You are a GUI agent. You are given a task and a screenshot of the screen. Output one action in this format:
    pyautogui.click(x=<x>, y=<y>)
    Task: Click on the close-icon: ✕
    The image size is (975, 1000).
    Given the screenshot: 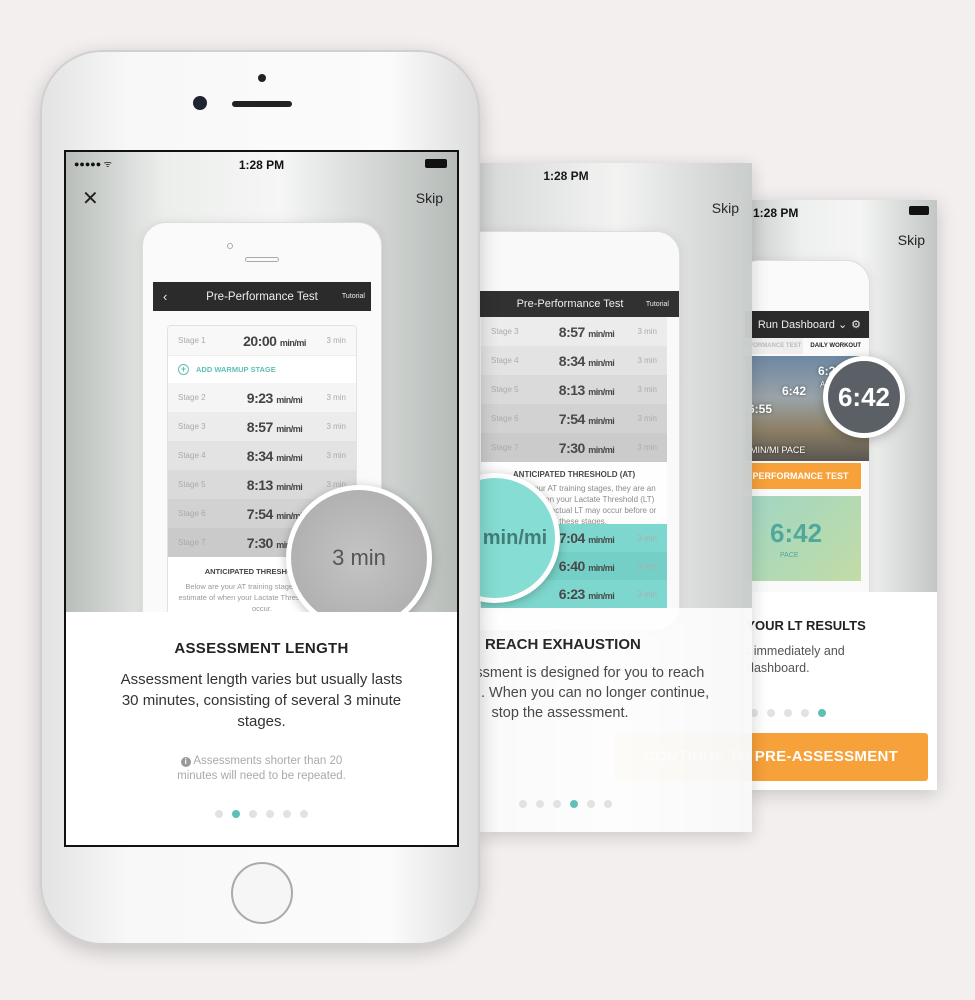 What is the action you would take?
    pyautogui.click(x=90, y=198)
    